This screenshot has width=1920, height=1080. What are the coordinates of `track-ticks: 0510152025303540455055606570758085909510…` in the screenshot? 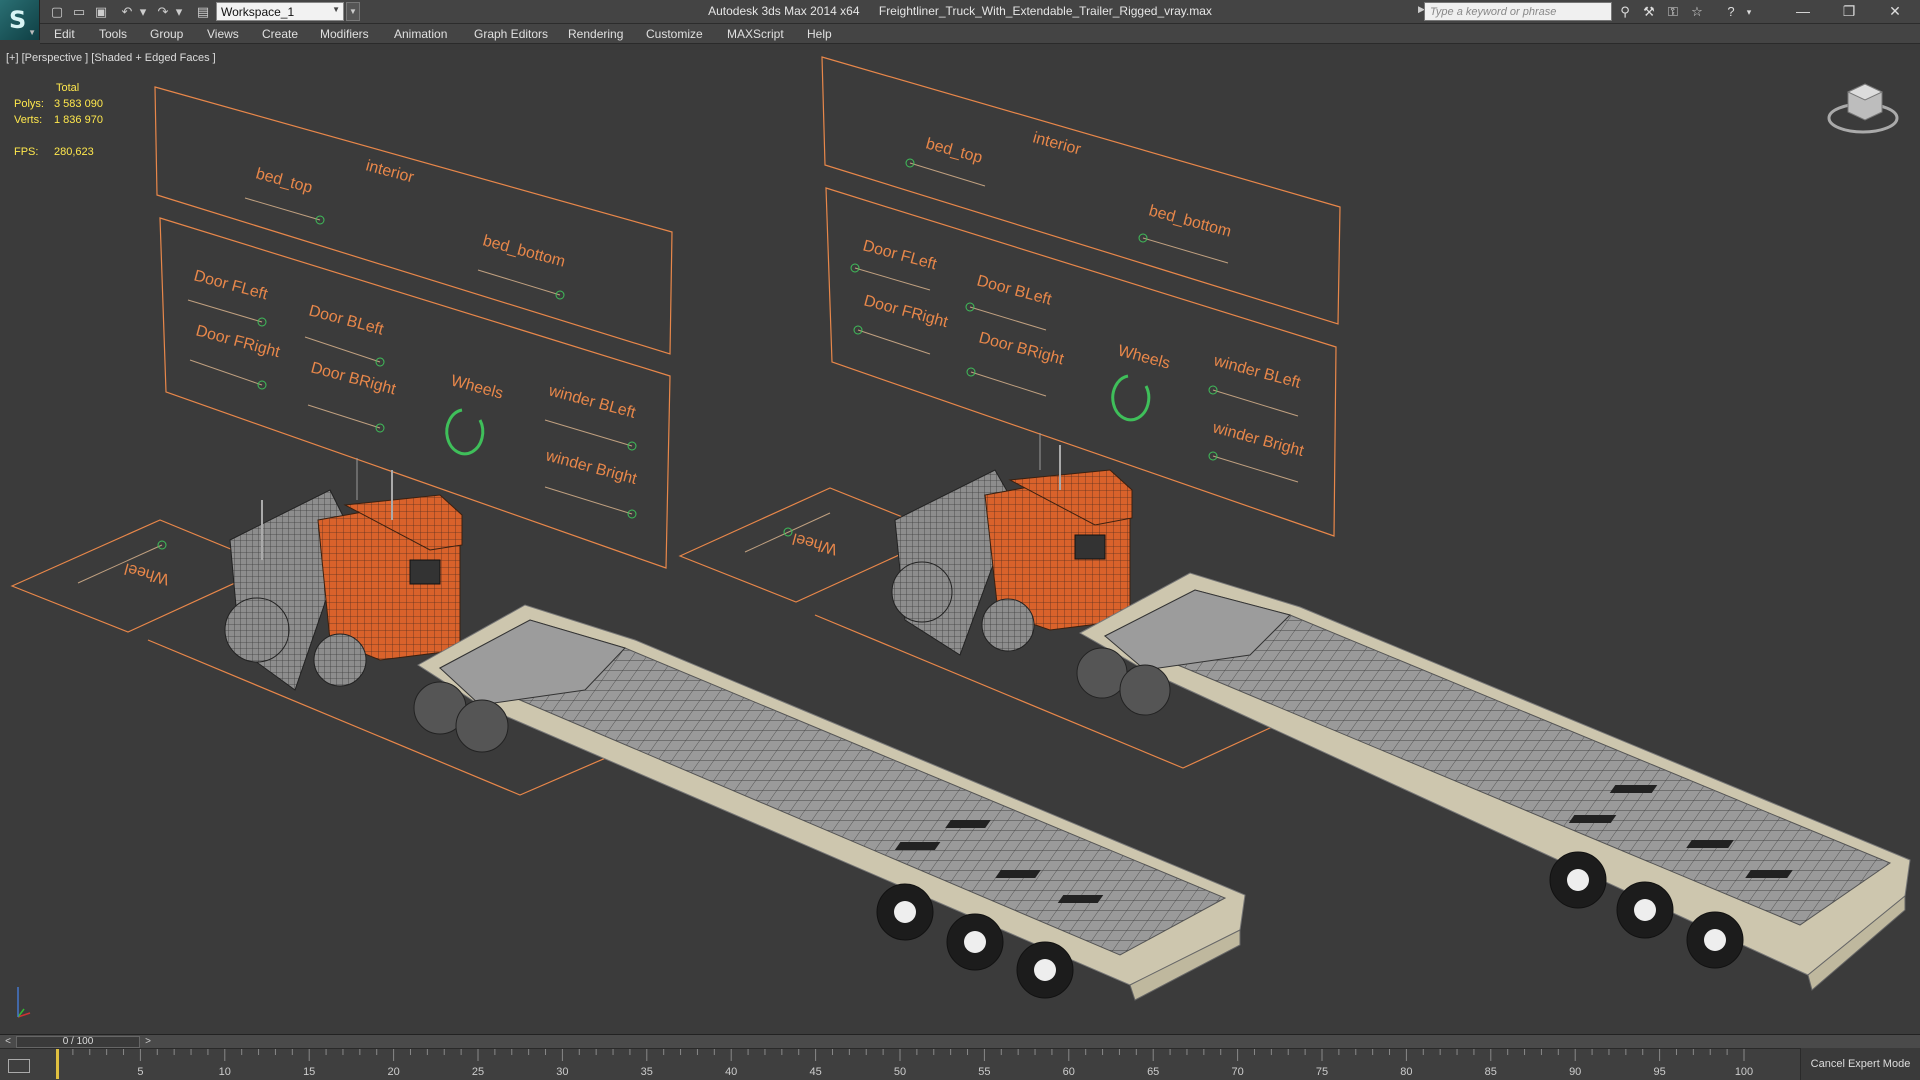 It's located at (904, 1064).